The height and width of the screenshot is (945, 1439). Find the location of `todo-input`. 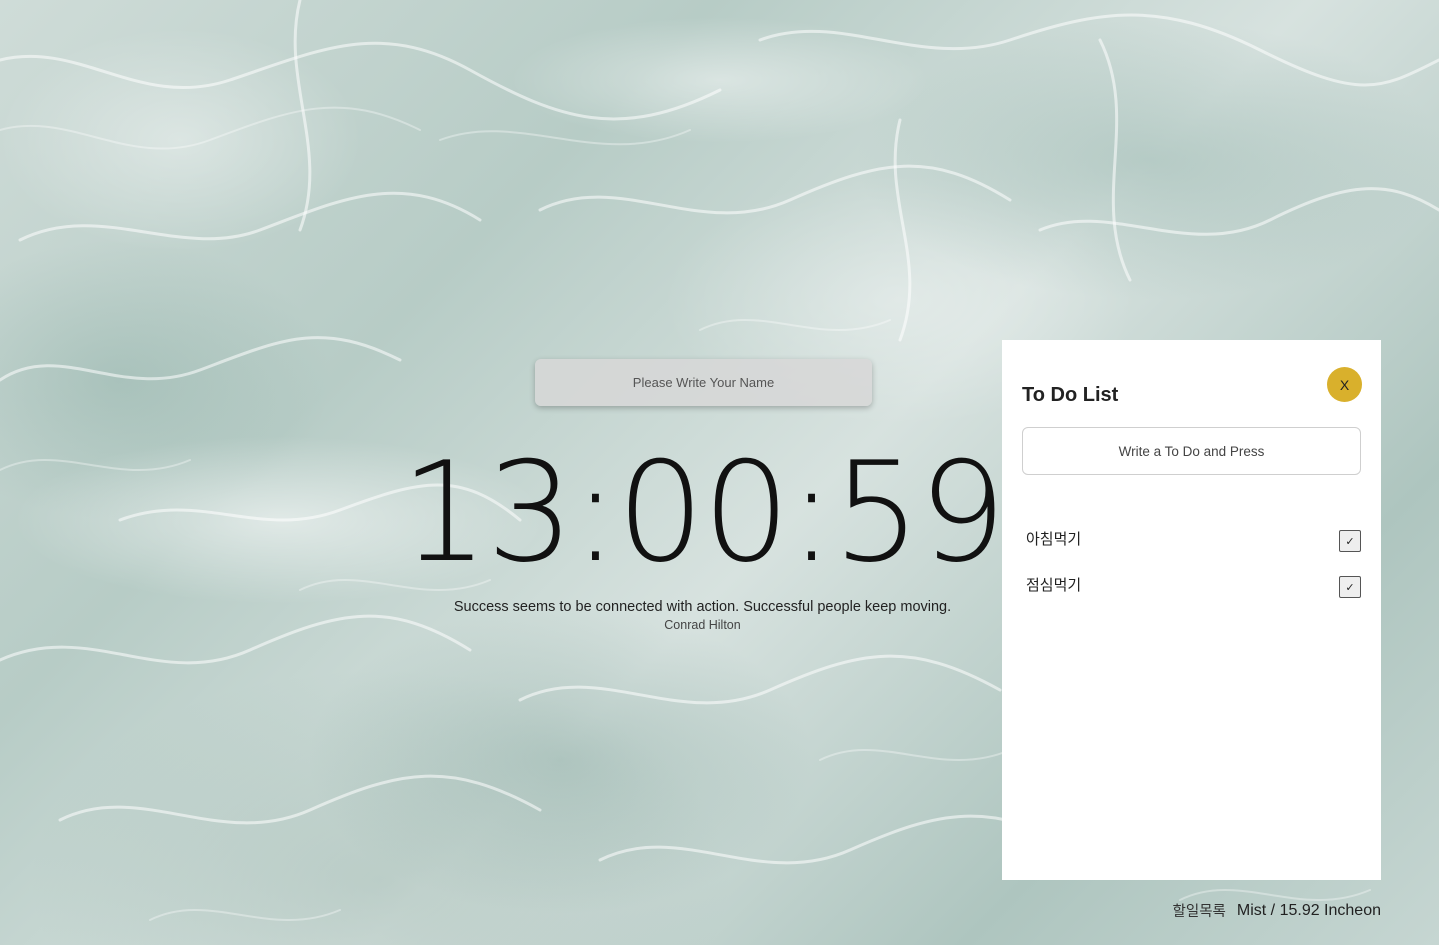

todo-input is located at coordinates (1191, 451).